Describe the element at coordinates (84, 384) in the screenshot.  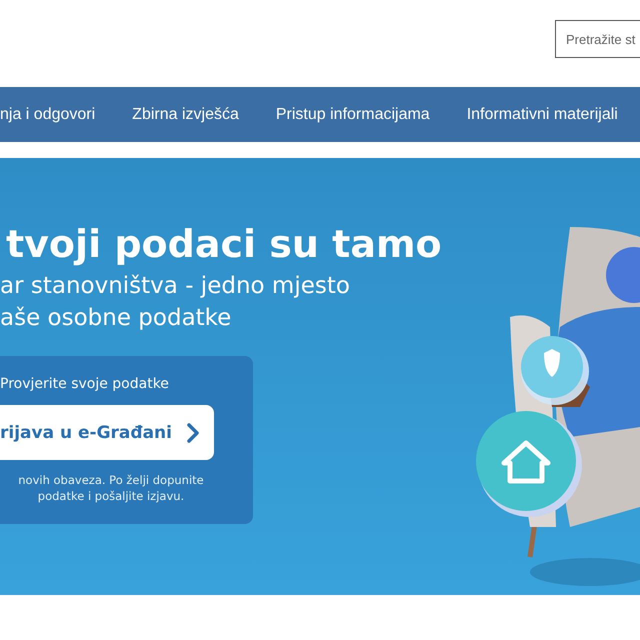
I see `card-title: Provjerite svoje podatke` at that location.